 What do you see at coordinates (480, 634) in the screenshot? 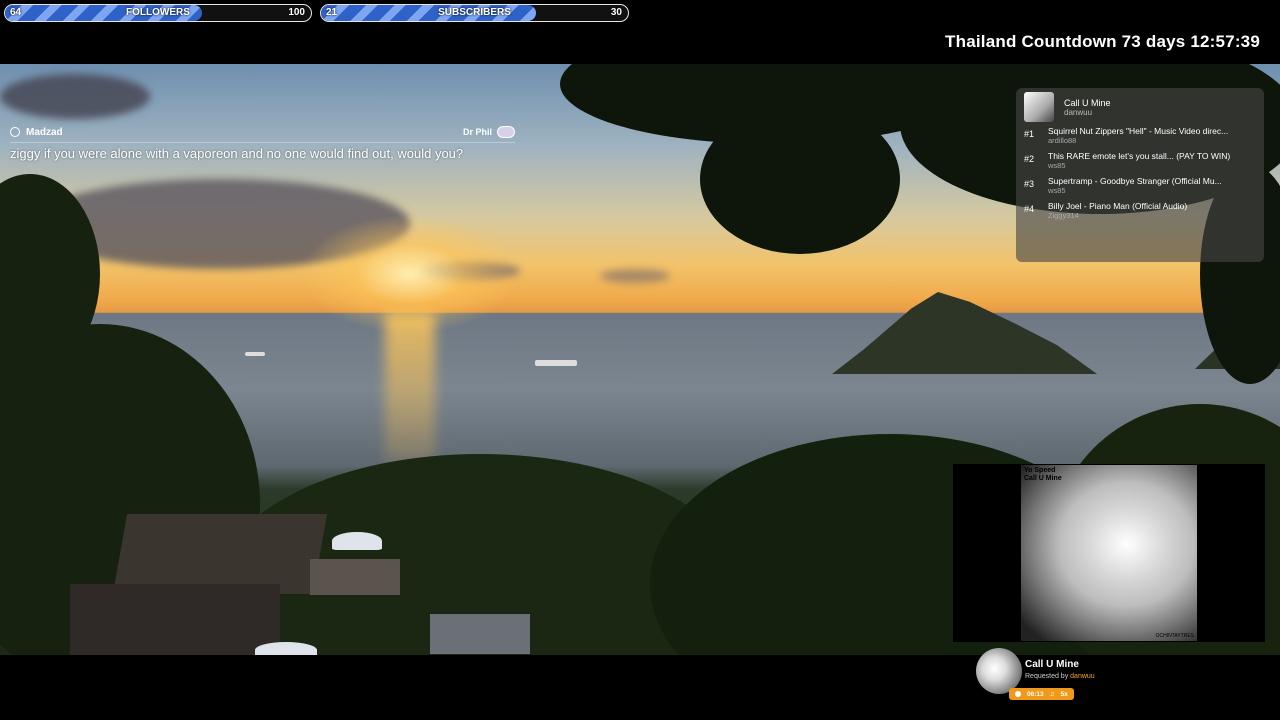
I see `rock` at bounding box center [480, 634].